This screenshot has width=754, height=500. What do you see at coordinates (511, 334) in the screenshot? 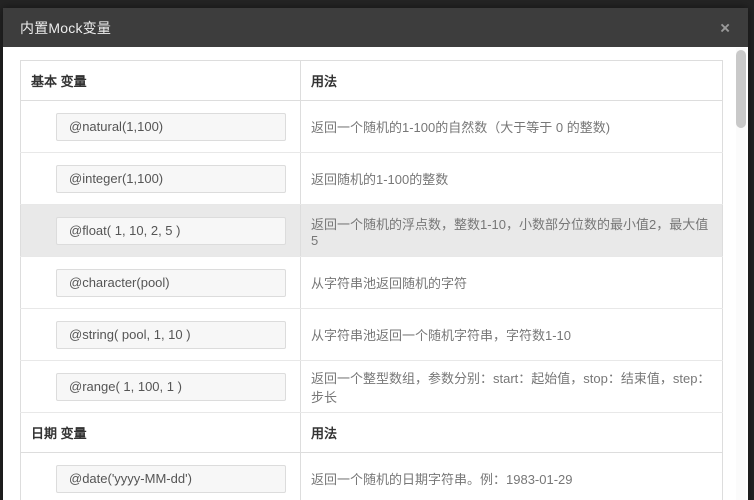
I see `usage-text: 从字符串池返回一个随机字符串，字符数1-10` at bounding box center [511, 334].